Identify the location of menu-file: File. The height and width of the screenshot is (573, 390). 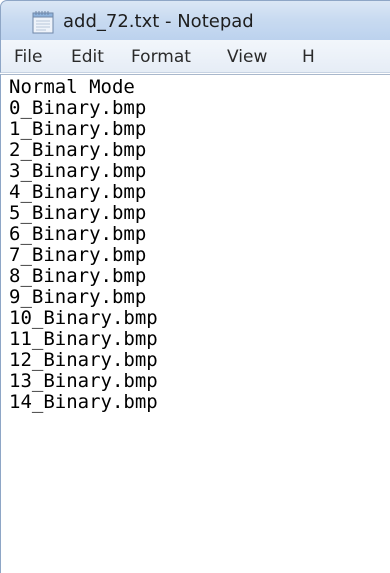
(28, 57).